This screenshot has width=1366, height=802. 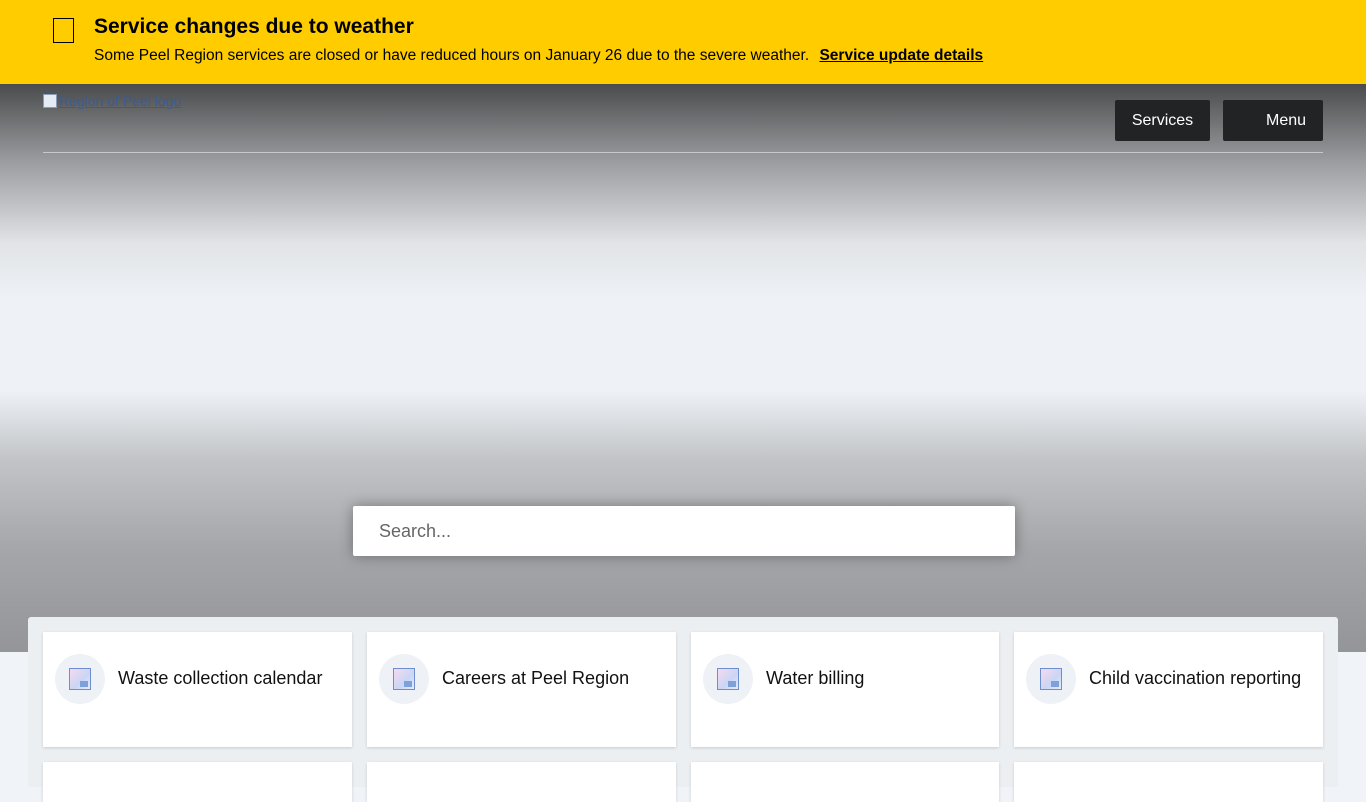 What do you see at coordinates (1273, 120) in the screenshot?
I see `menu-button: Menu` at bounding box center [1273, 120].